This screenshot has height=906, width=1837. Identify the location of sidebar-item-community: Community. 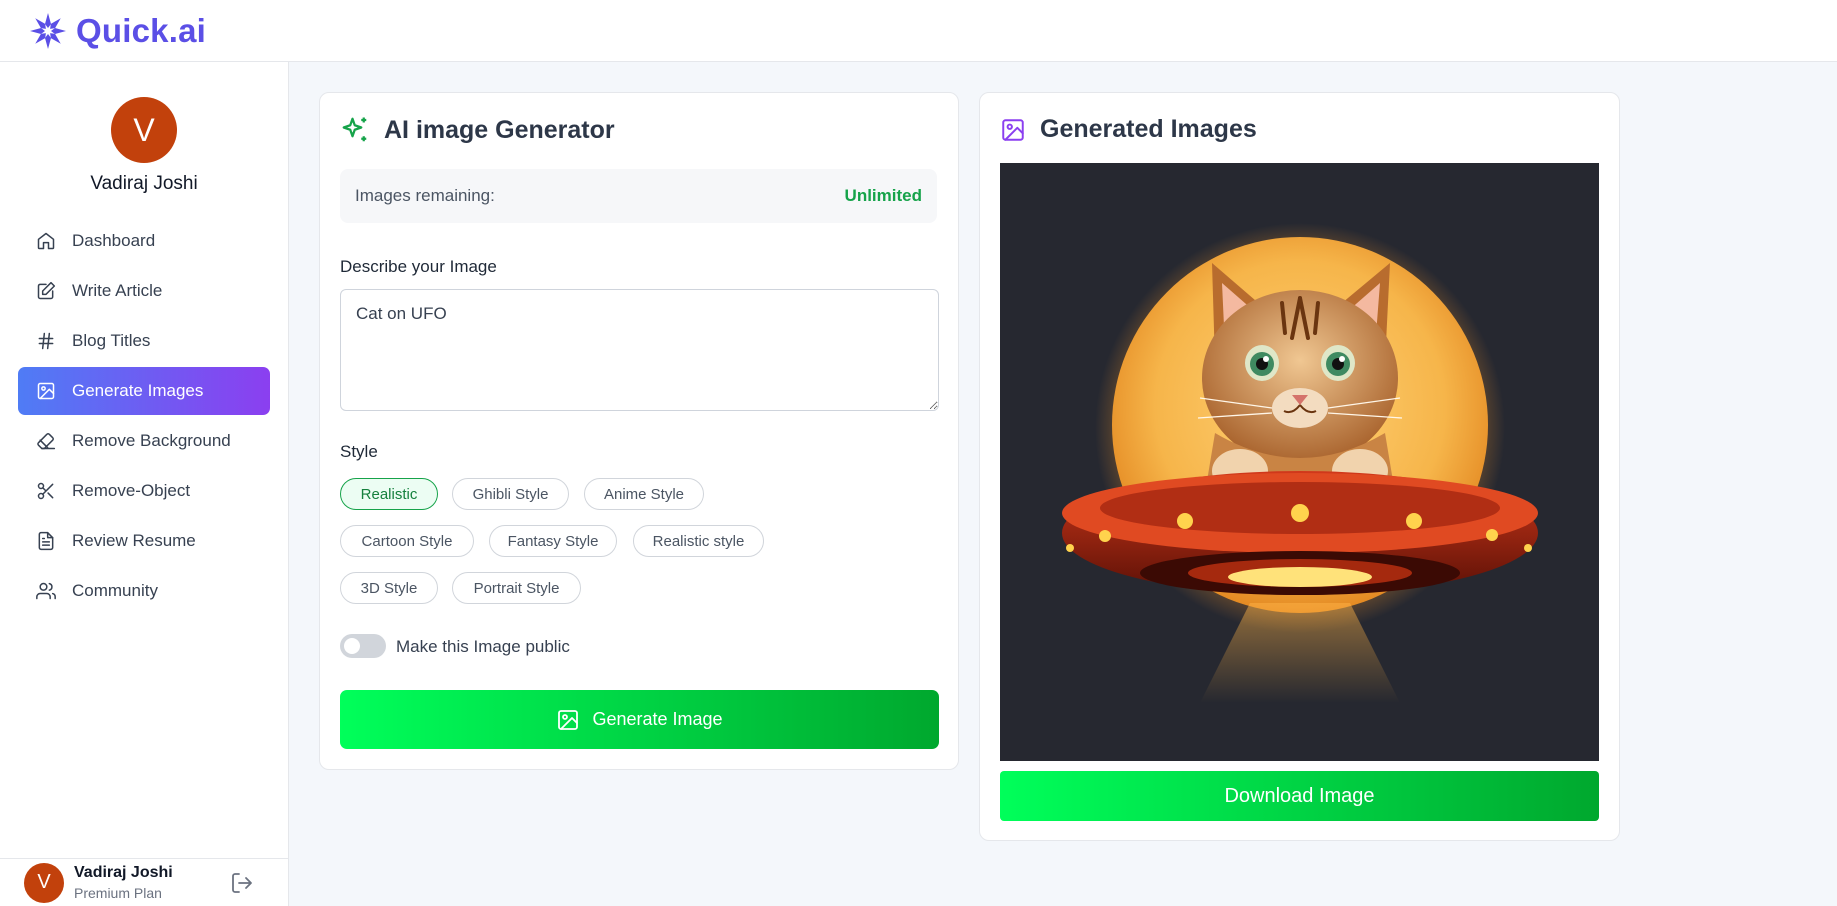
(144, 591).